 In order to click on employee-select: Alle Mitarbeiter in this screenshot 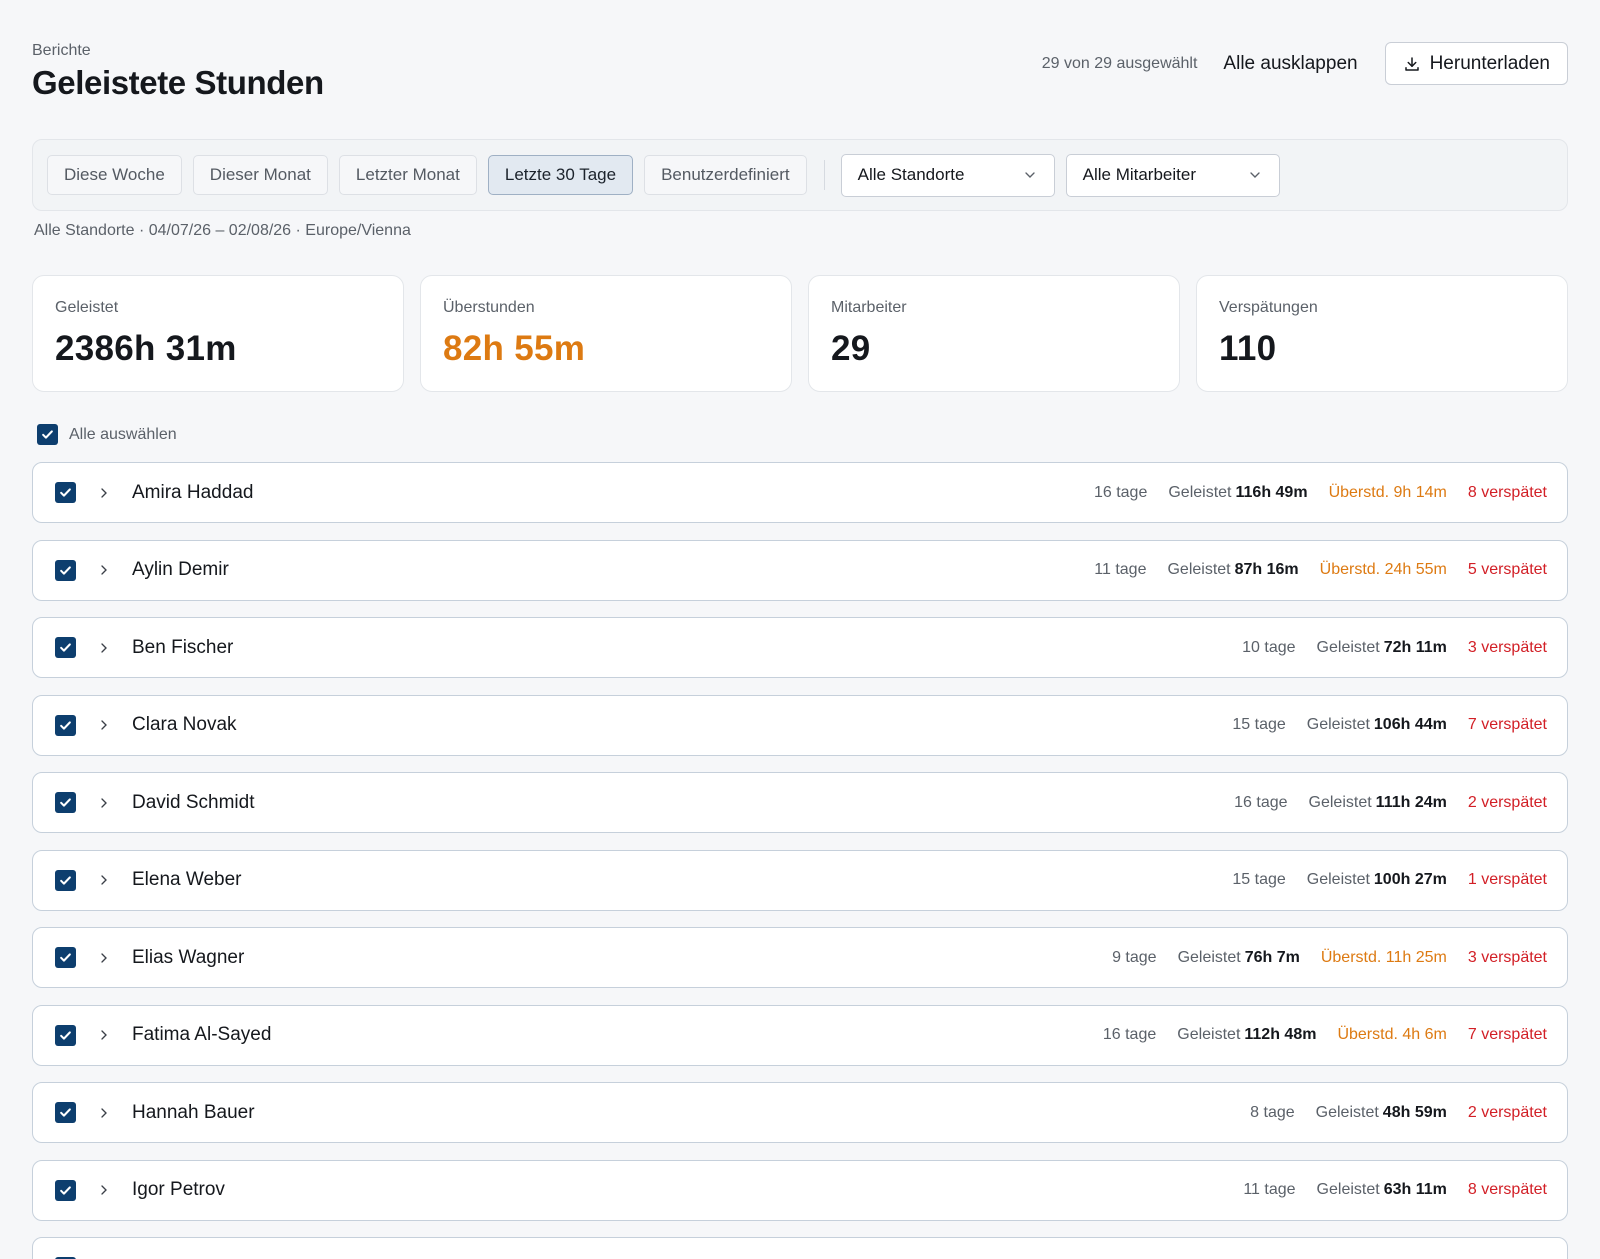, I will do `click(1172, 175)`.